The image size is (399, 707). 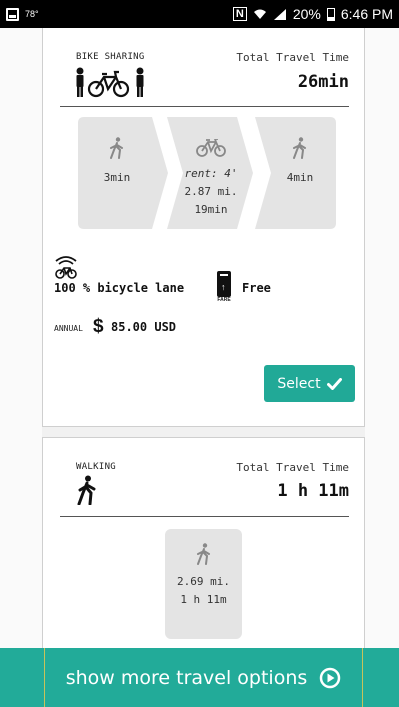 I want to click on segment-walk-1: 3min, so click(x=117, y=173).